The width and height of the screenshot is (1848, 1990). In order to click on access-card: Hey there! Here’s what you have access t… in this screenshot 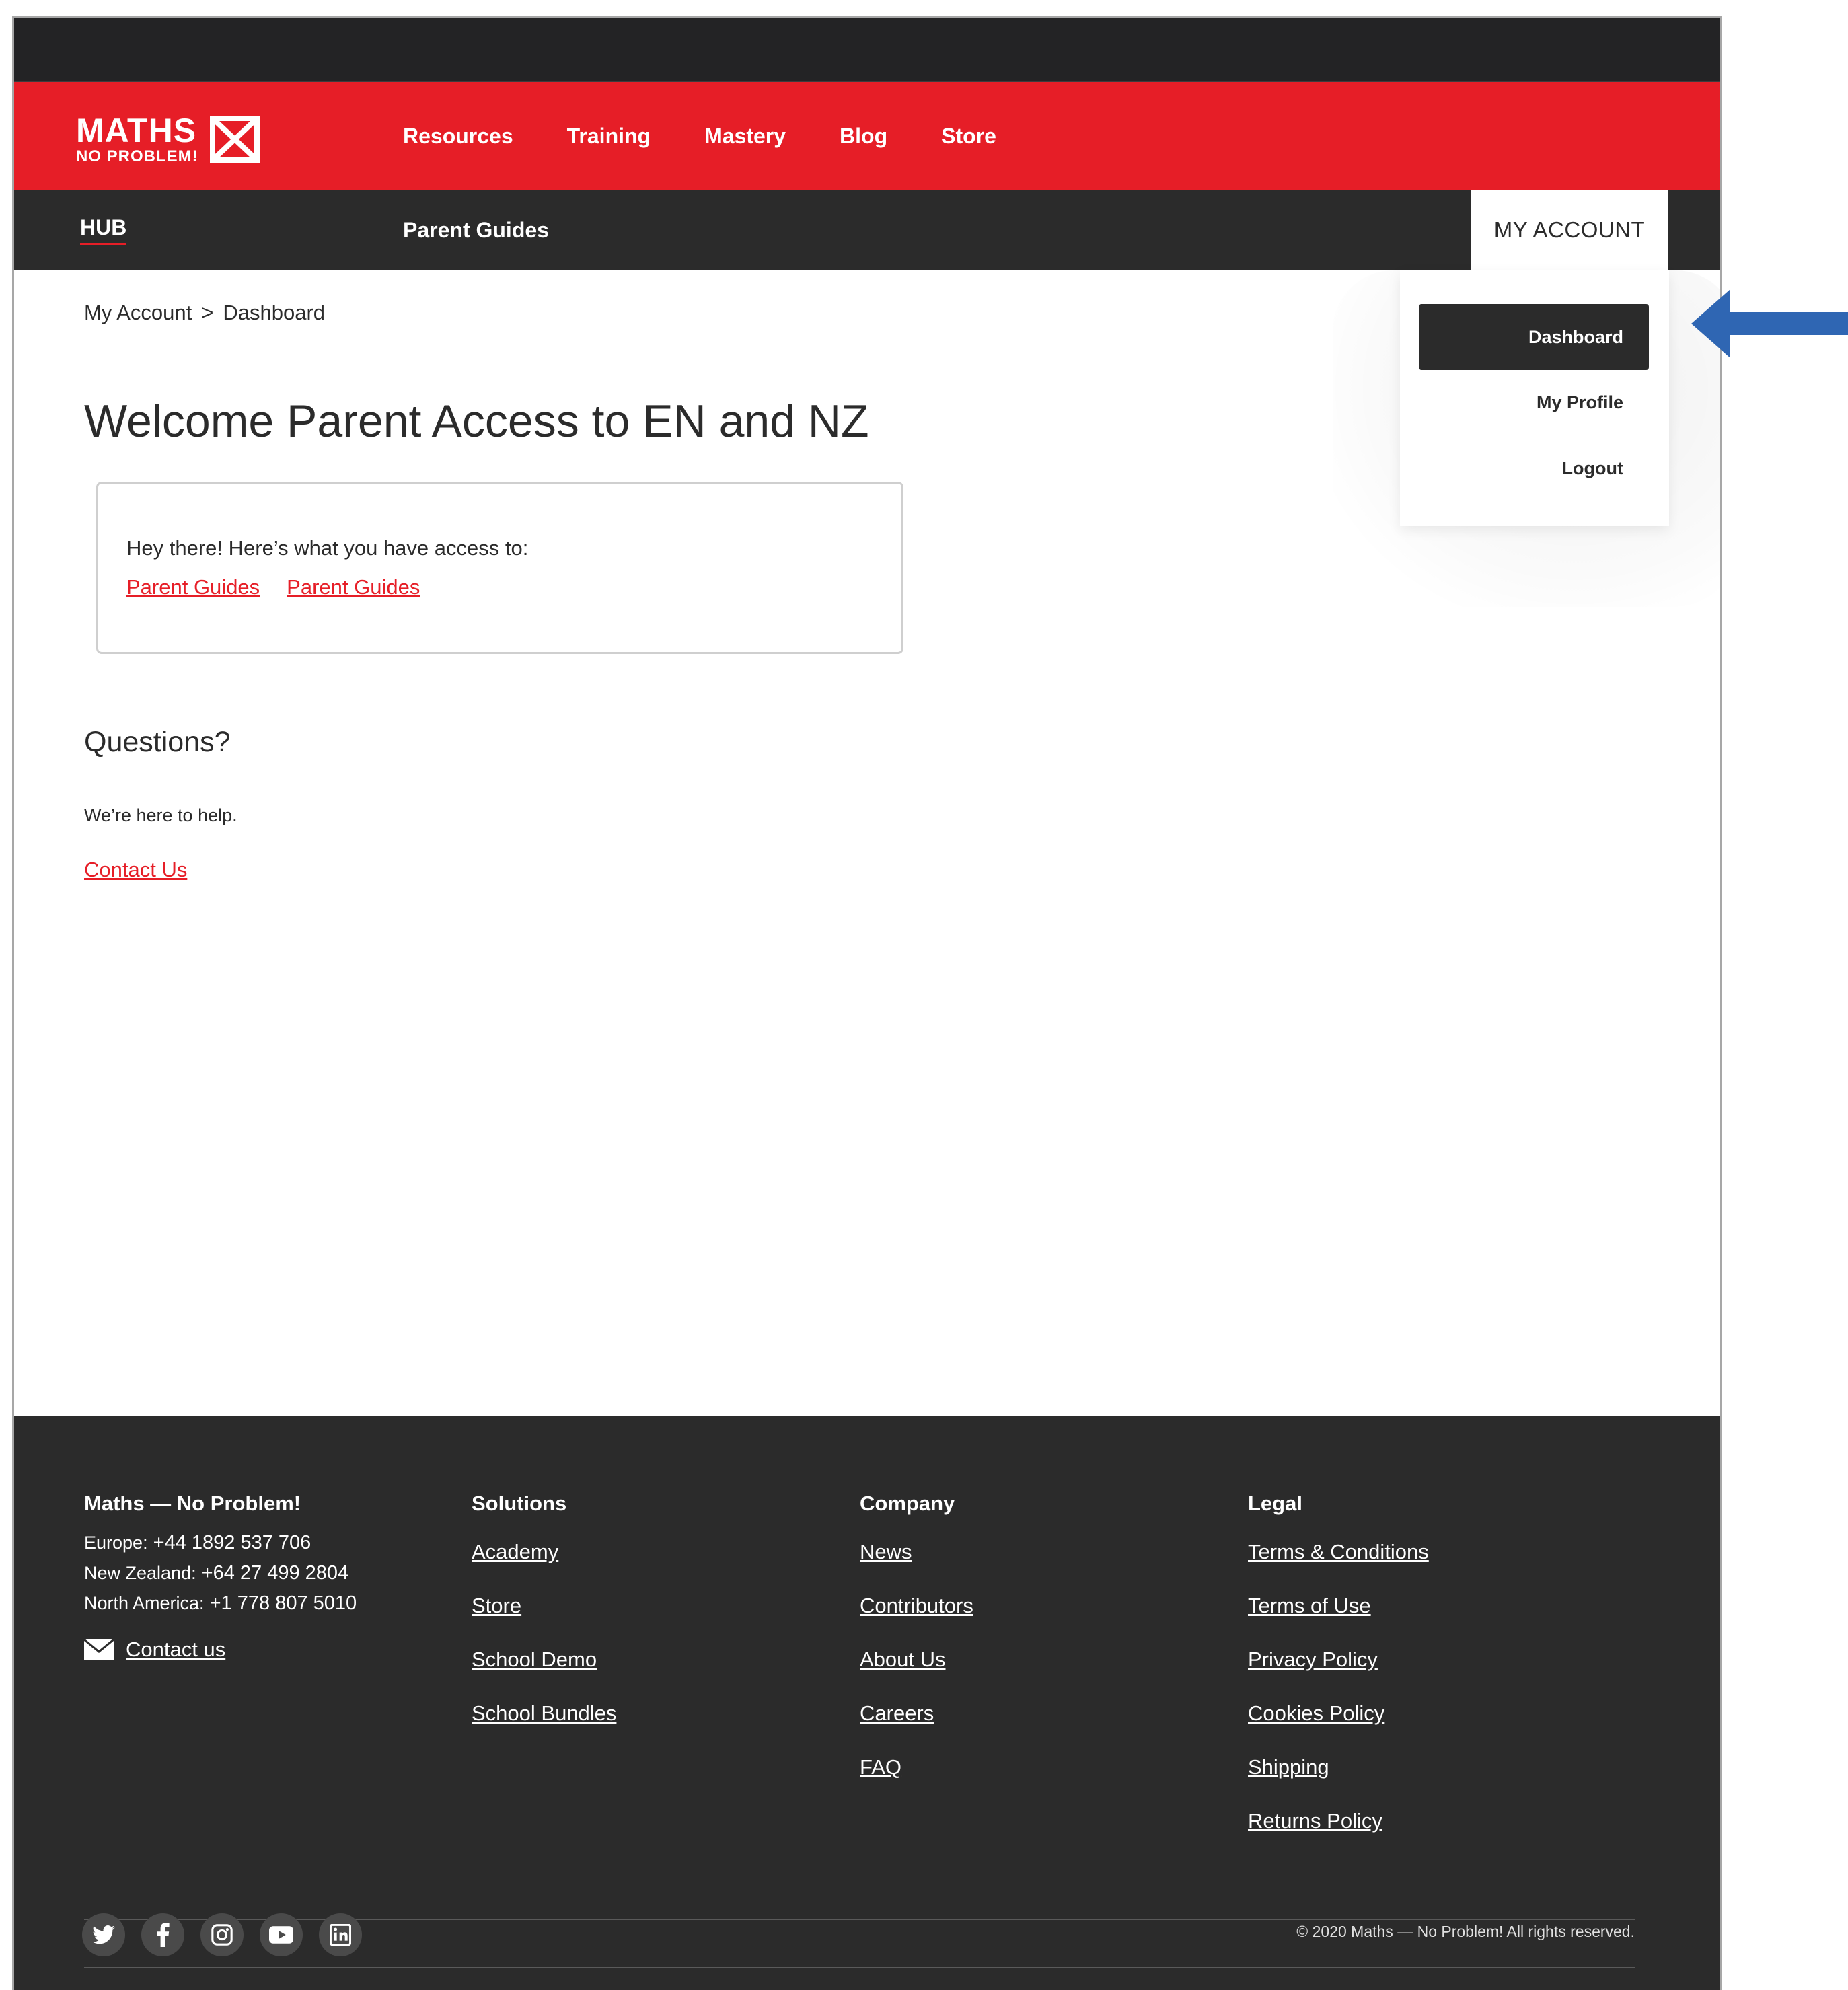, I will do `click(499, 568)`.